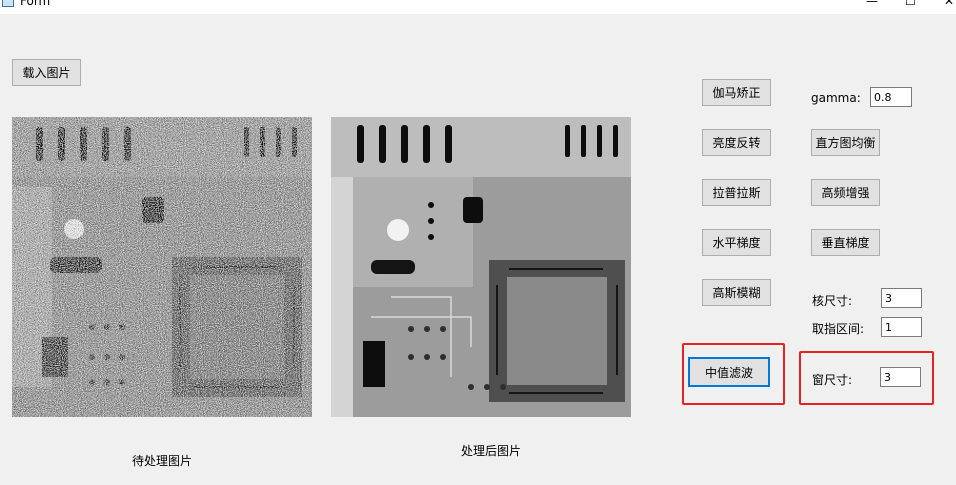 The image size is (956, 485). Describe the element at coordinates (836, 98) in the screenshot. I see `gamma-label: gamma:` at that location.